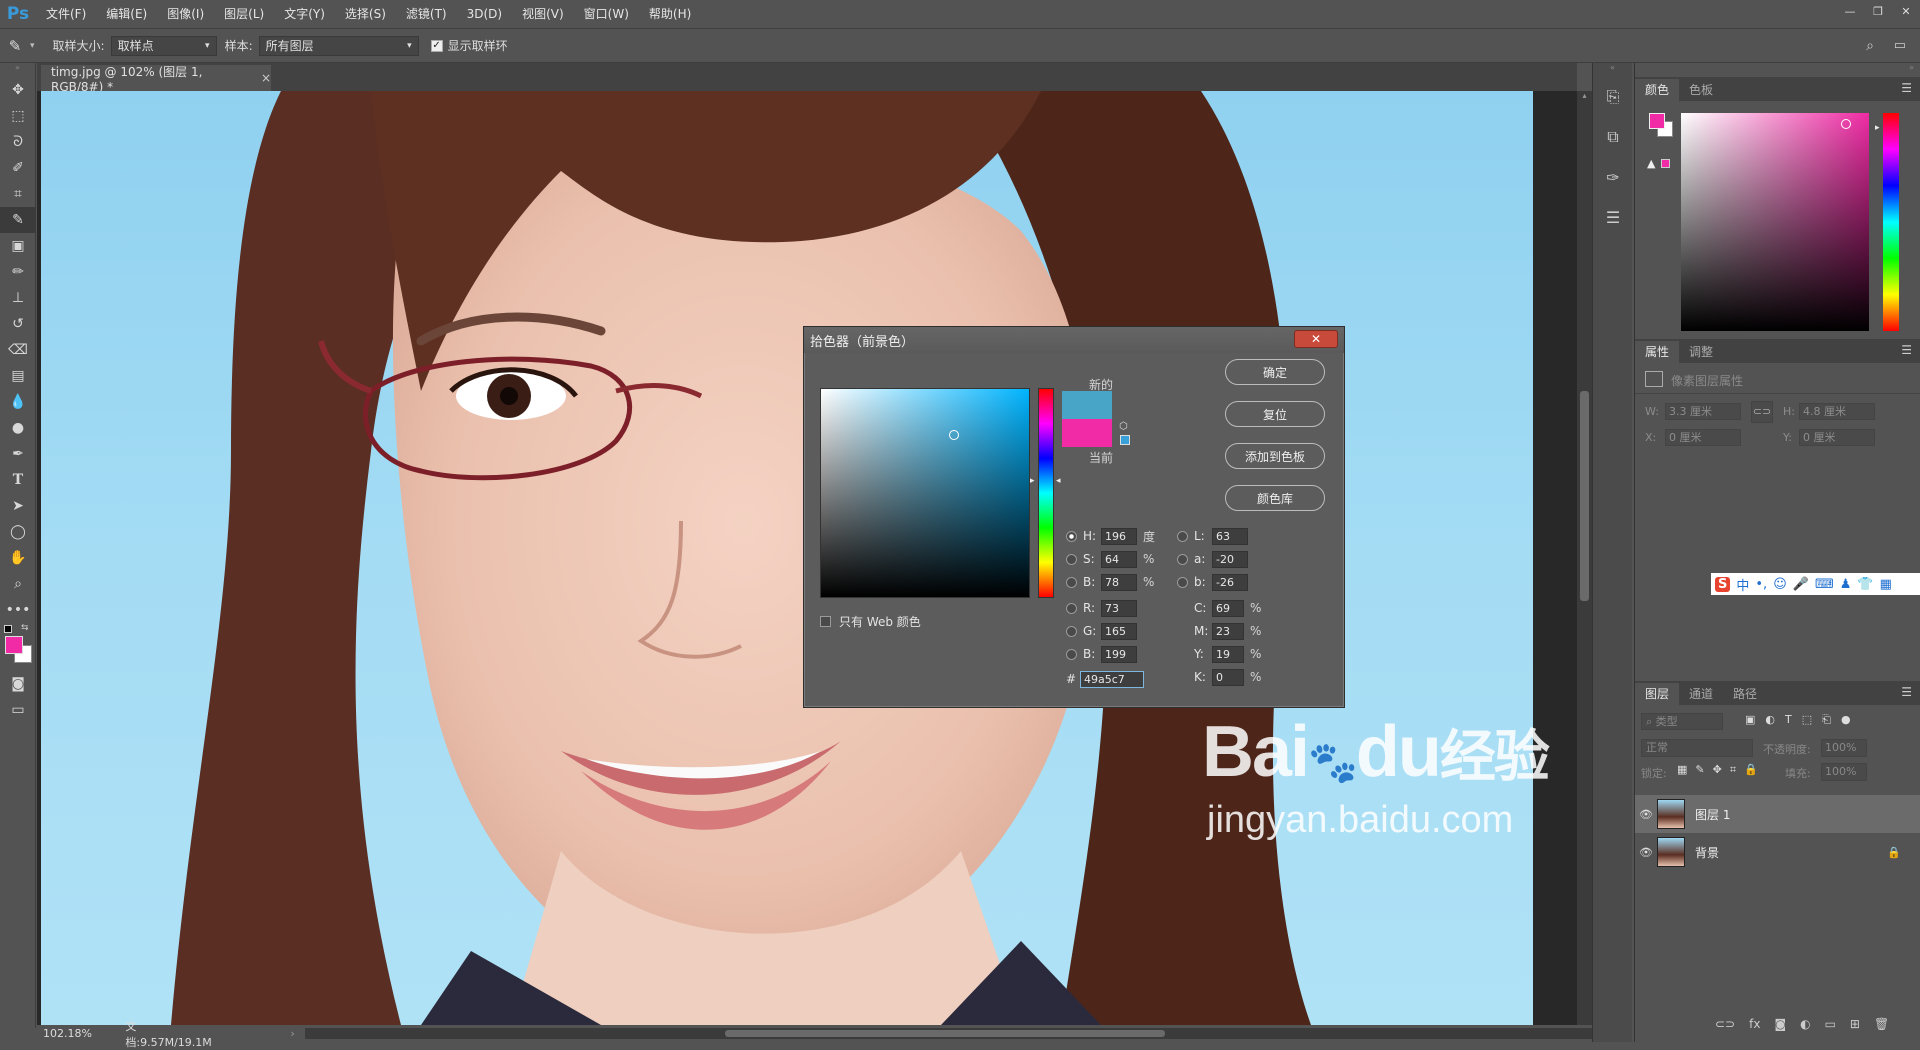 This screenshot has width=1920, height=1050. Describe the element at coordinates (1071, 559) in the screenshot. I see `s-radio` at that location.